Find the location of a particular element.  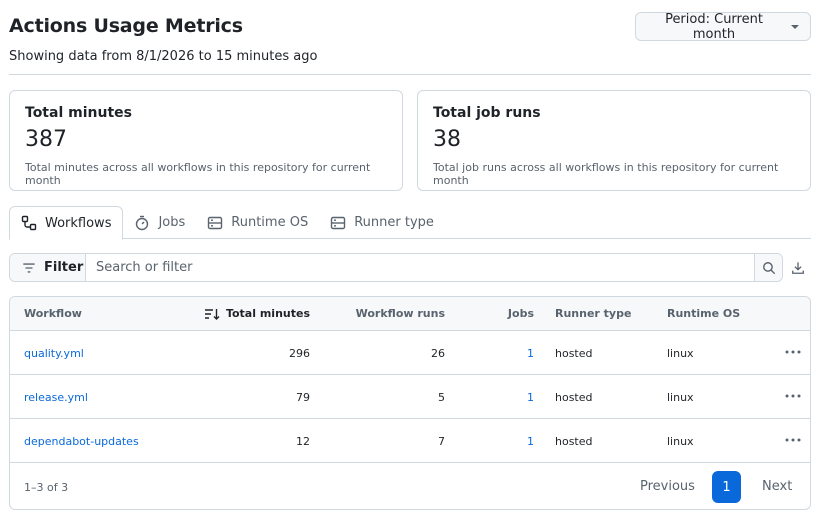

total-minutes-cell: 79 is located at coordinates (303, 397).